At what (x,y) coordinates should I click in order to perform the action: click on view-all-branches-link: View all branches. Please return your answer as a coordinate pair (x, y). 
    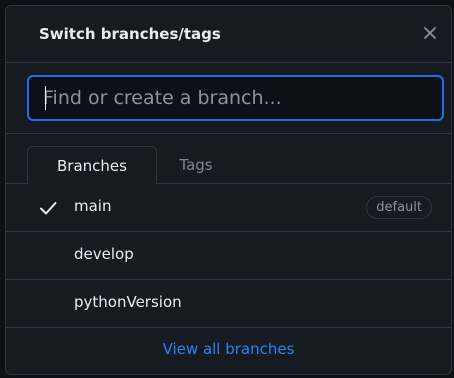
    Looking at the image, I should click on (228, 349).